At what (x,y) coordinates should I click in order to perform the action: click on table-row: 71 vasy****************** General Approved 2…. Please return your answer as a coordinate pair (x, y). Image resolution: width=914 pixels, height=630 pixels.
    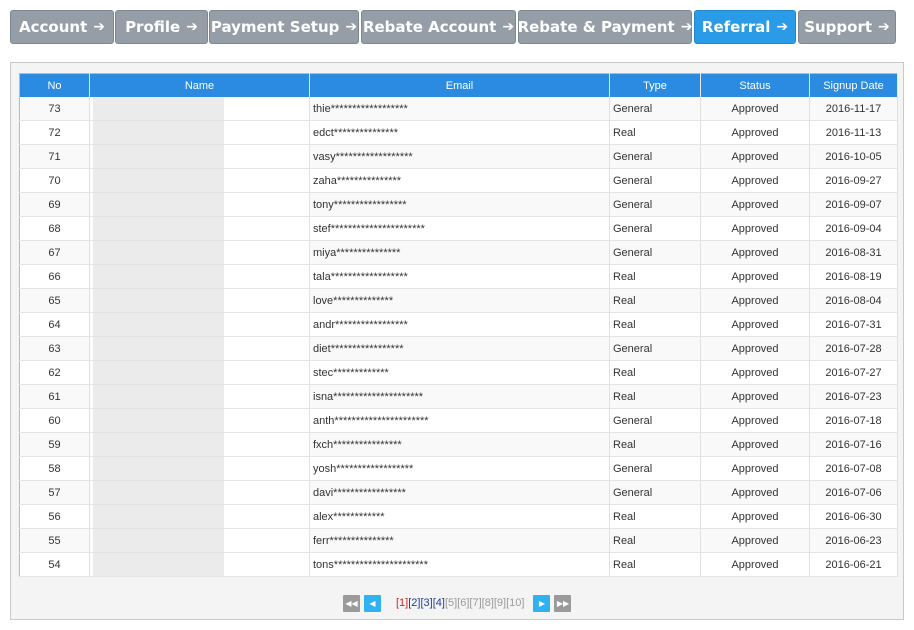
    Looking at the image, I should click on (458, 156).